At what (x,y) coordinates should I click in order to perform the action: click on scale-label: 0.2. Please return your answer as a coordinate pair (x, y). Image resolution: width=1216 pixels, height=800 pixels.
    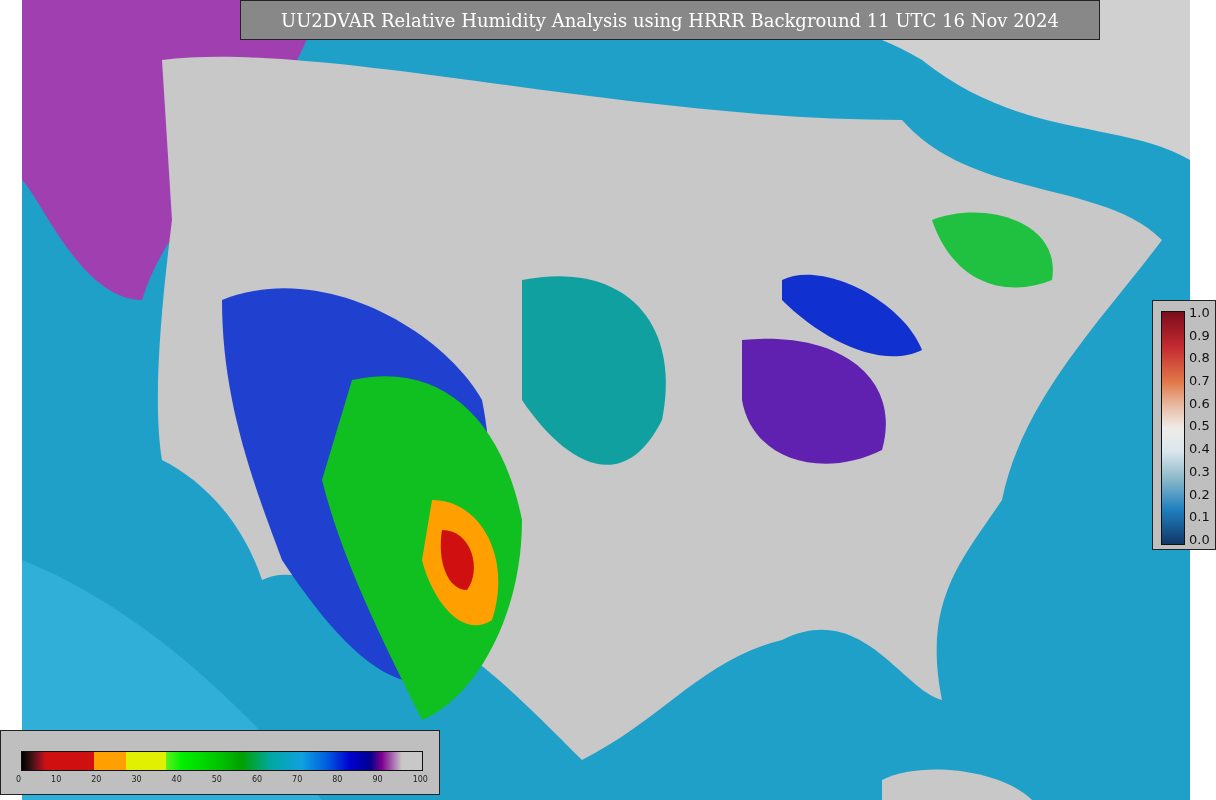
    Looking at the image, I should click on (1199, 494).